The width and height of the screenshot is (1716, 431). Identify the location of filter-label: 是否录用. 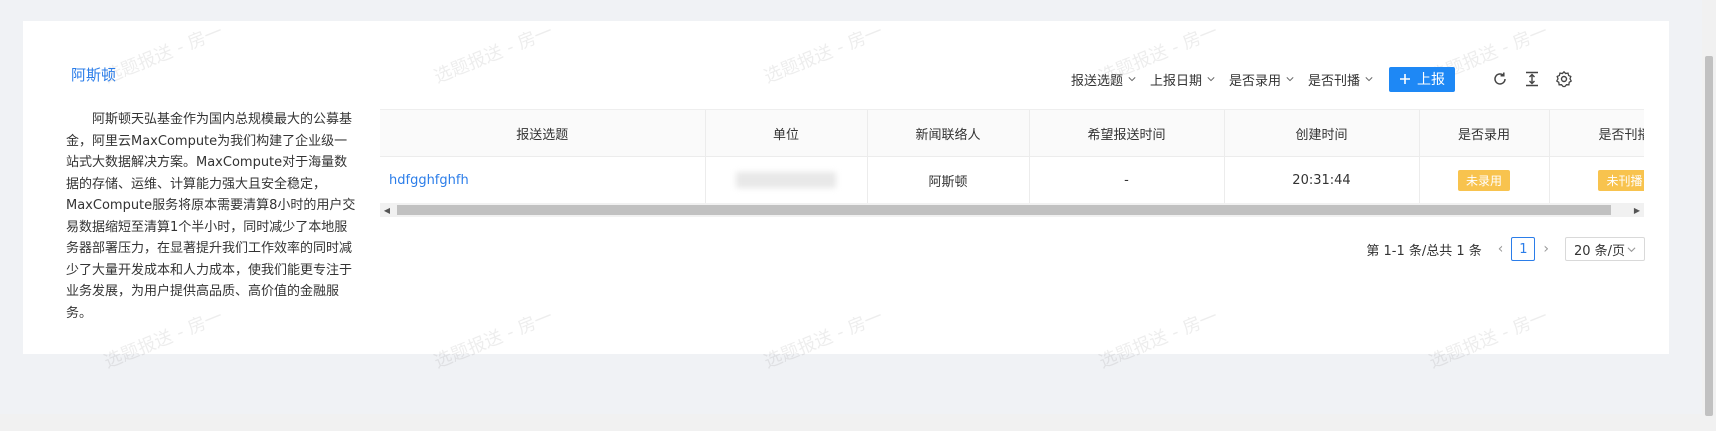
(1254, 81).